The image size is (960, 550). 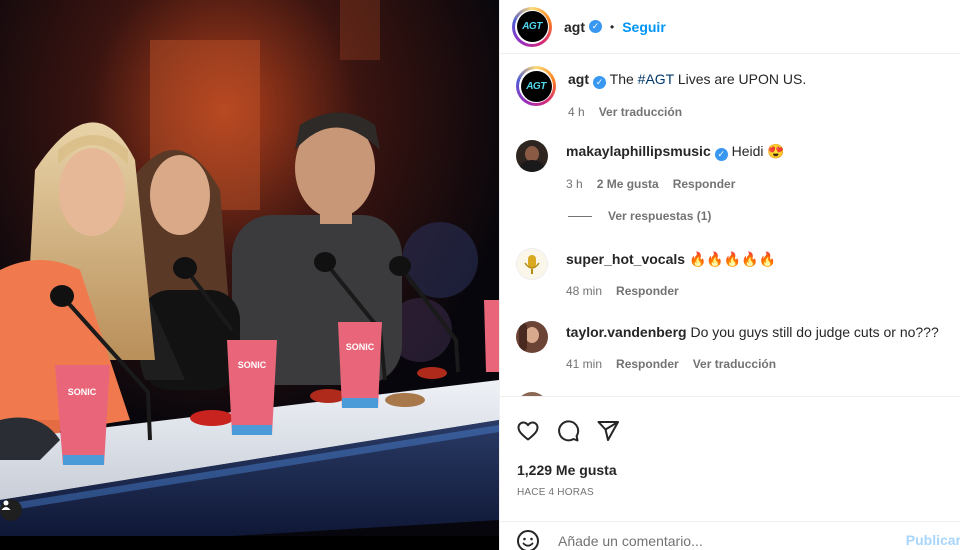 What do you see at coordinates (656, 79) in the screenshot?
I see `hashtag-link: #AGT` at bounding box center [656, 79].